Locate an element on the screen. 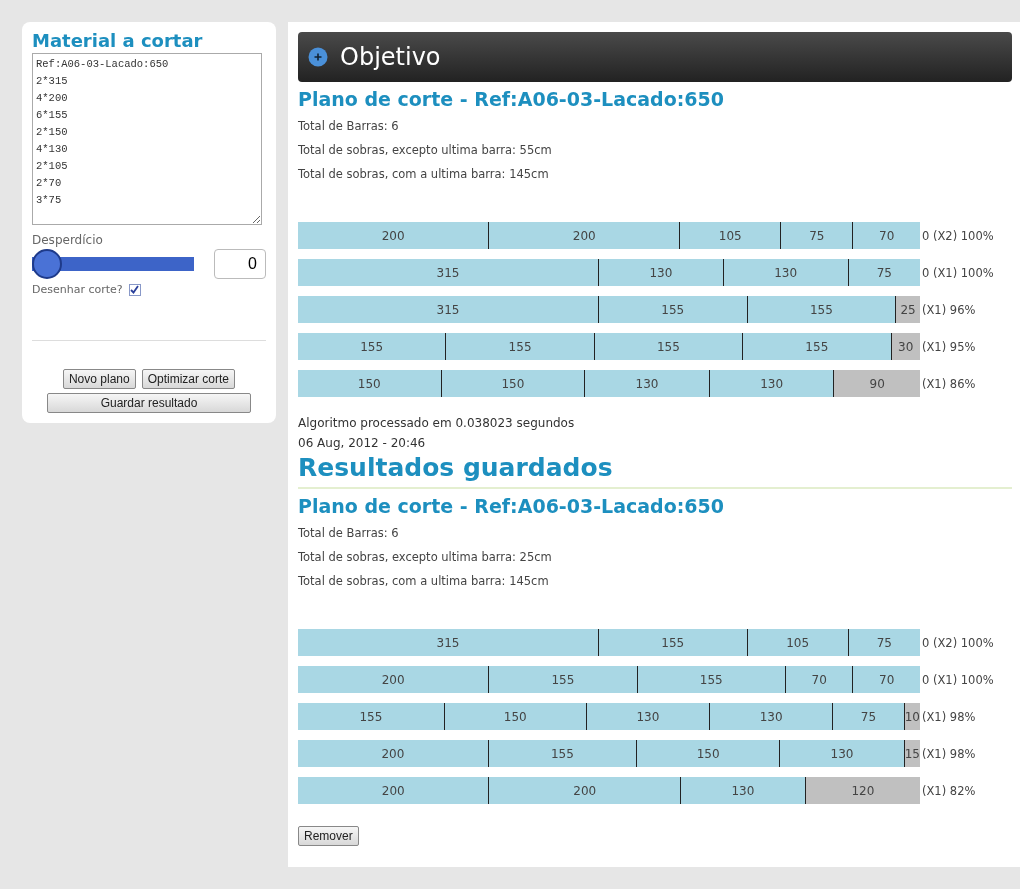 The image size is (1020, 889). draw-cut-label: Desenhar corte? is located at coordinates (77, 289).